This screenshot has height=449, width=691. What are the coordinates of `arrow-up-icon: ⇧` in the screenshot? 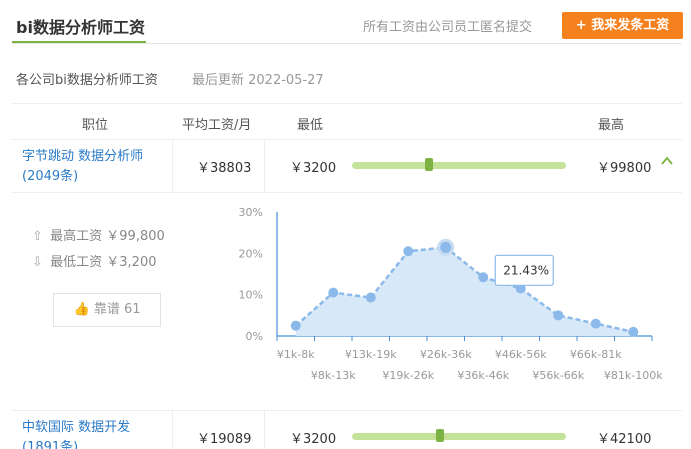 It's located at (37, 236).